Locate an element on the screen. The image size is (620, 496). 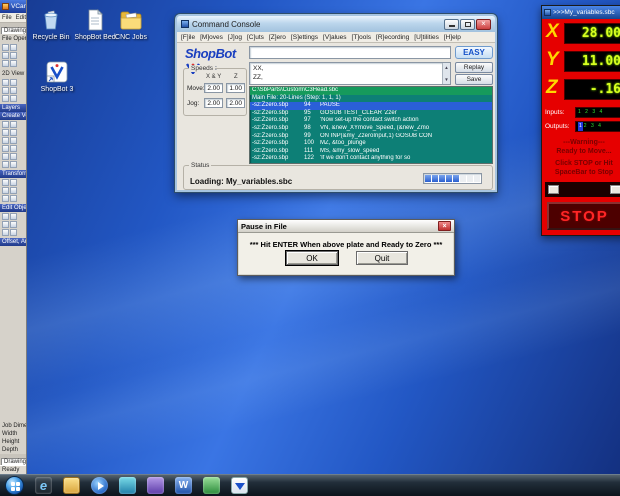
command-history-list: XX, ZZ, ▲ ▼ is located at coordinates (350, 73).